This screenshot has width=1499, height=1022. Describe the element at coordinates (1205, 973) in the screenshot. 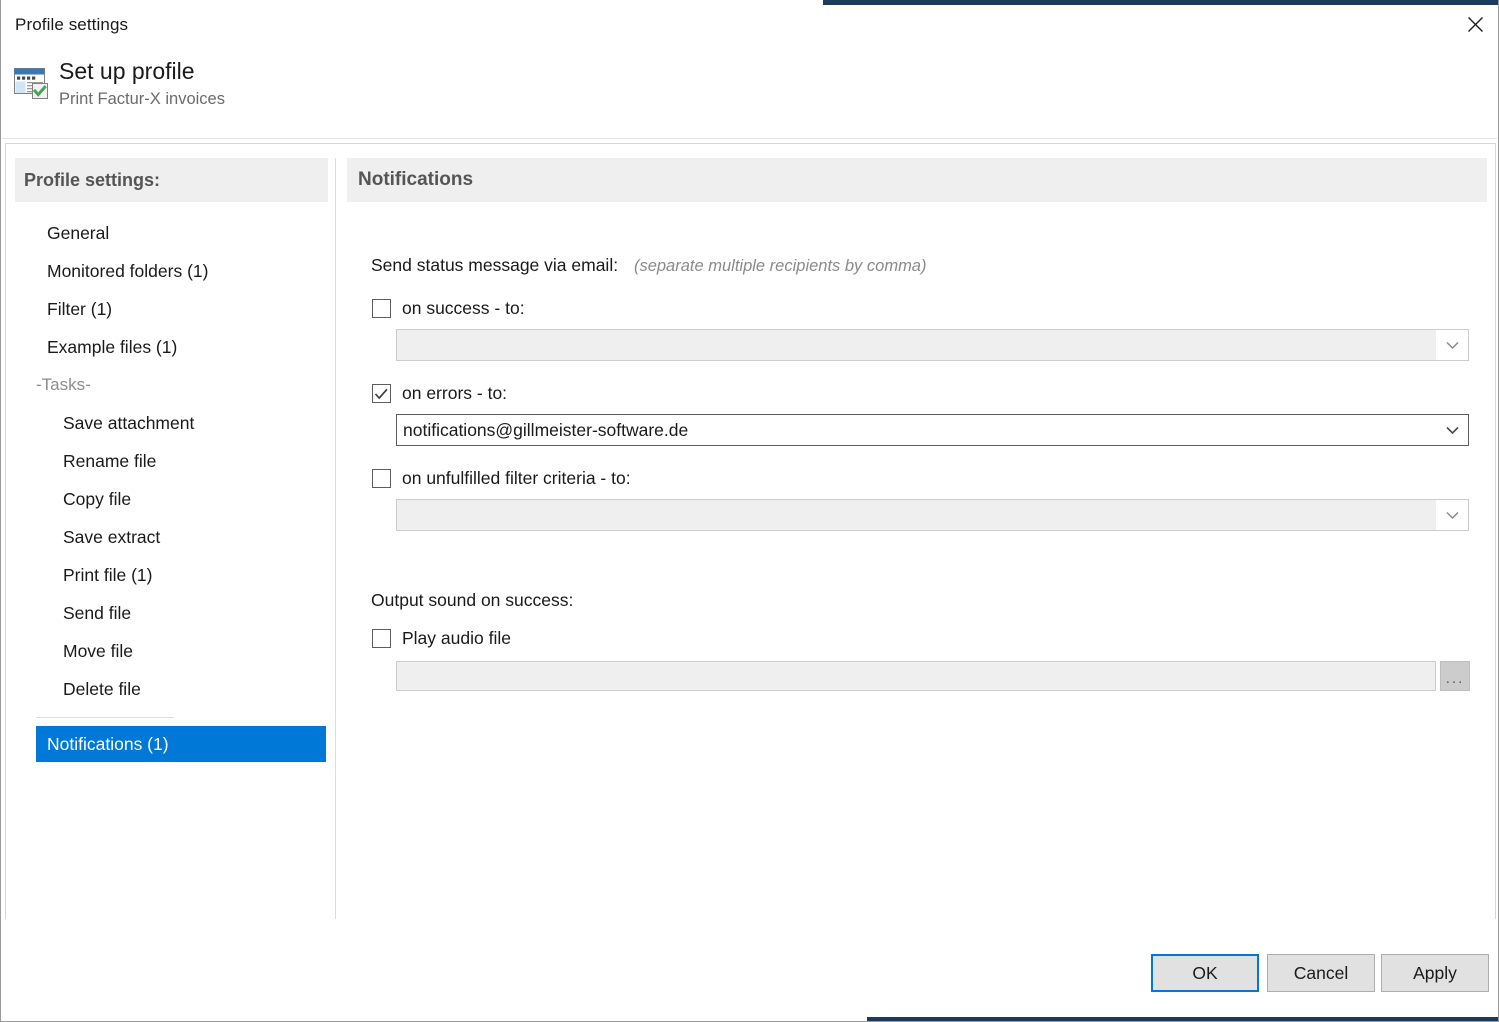

I see `ok-button: OK` at that location.